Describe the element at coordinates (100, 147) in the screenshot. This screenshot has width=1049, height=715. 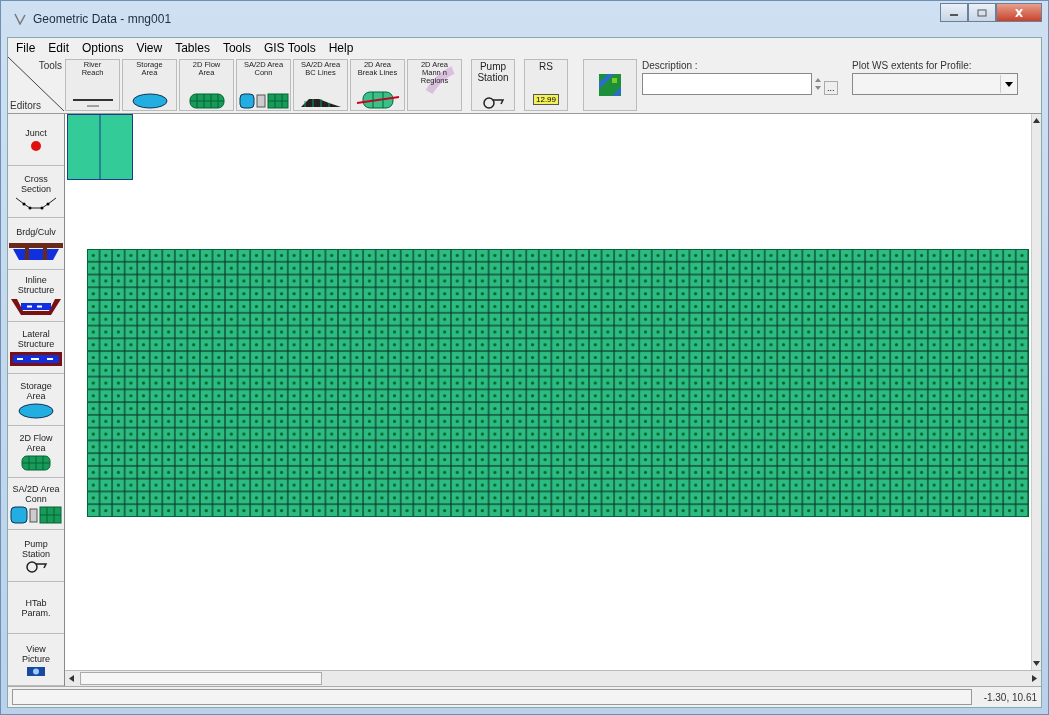
I see `storage-area-cells` at that location.